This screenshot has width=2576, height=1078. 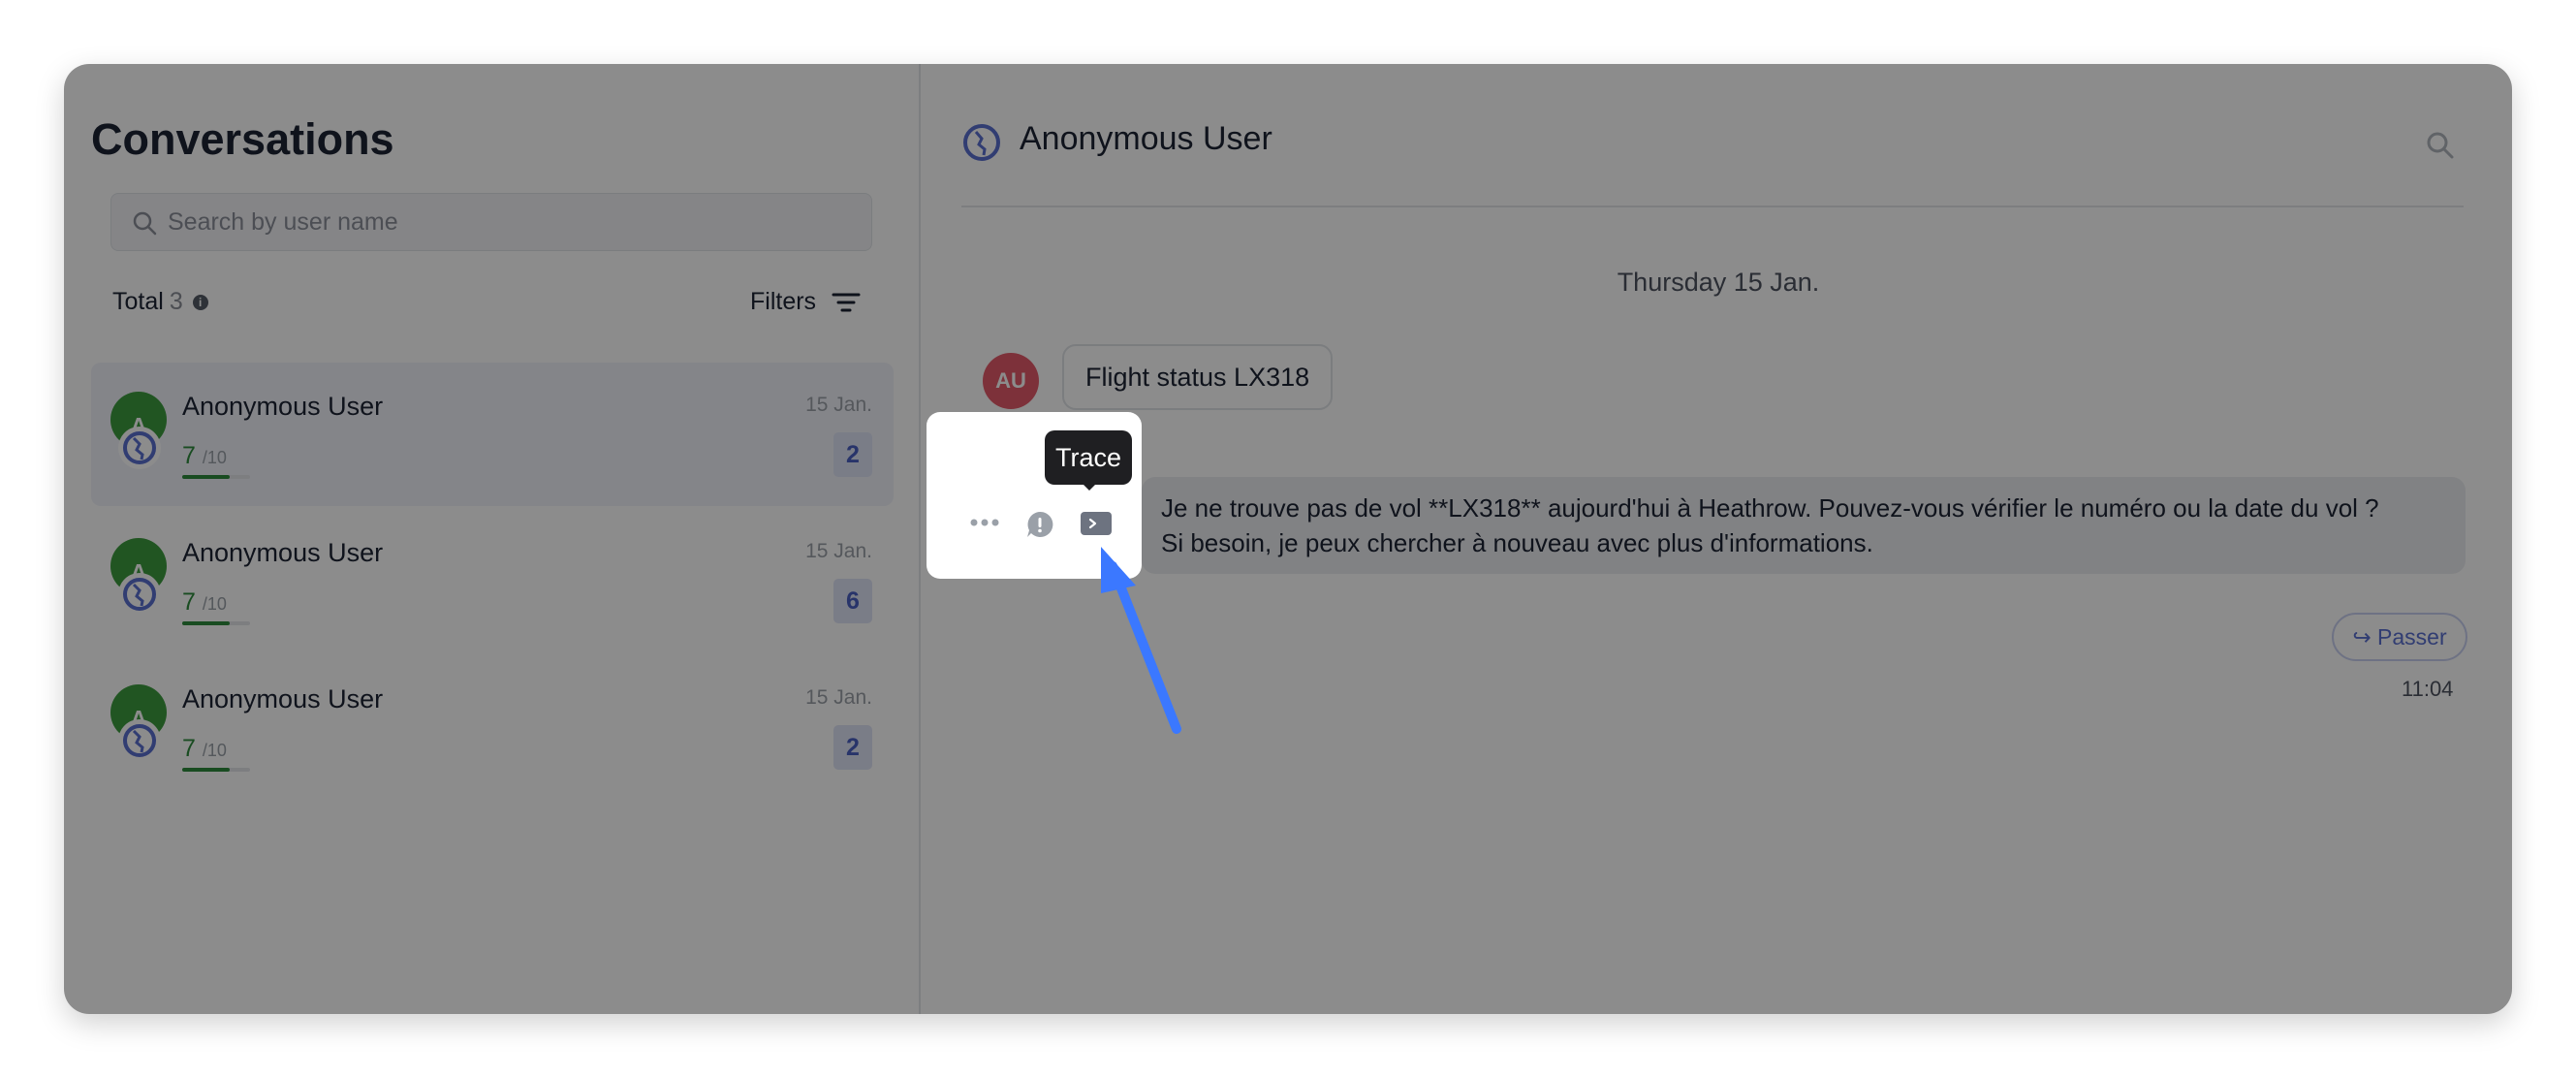 What do you see at coordinates (1089, 487) in the screenshot?
I see `tooltip-tail` at bounding box center [1089, 487].